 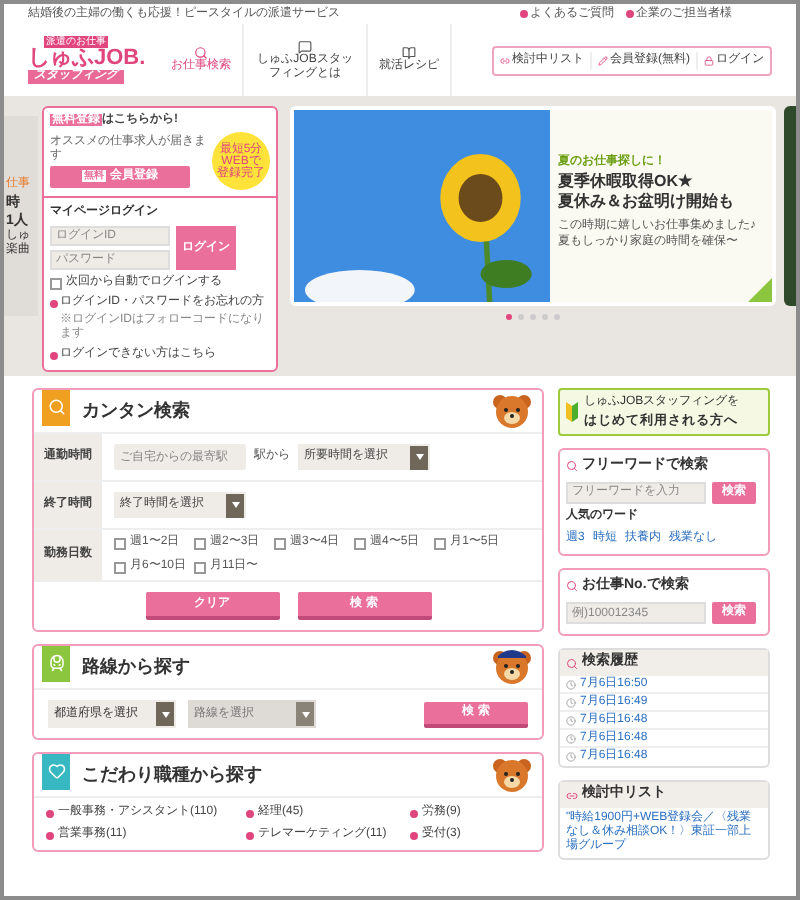 I want to click on book-icon, so click(x=409, y=53).